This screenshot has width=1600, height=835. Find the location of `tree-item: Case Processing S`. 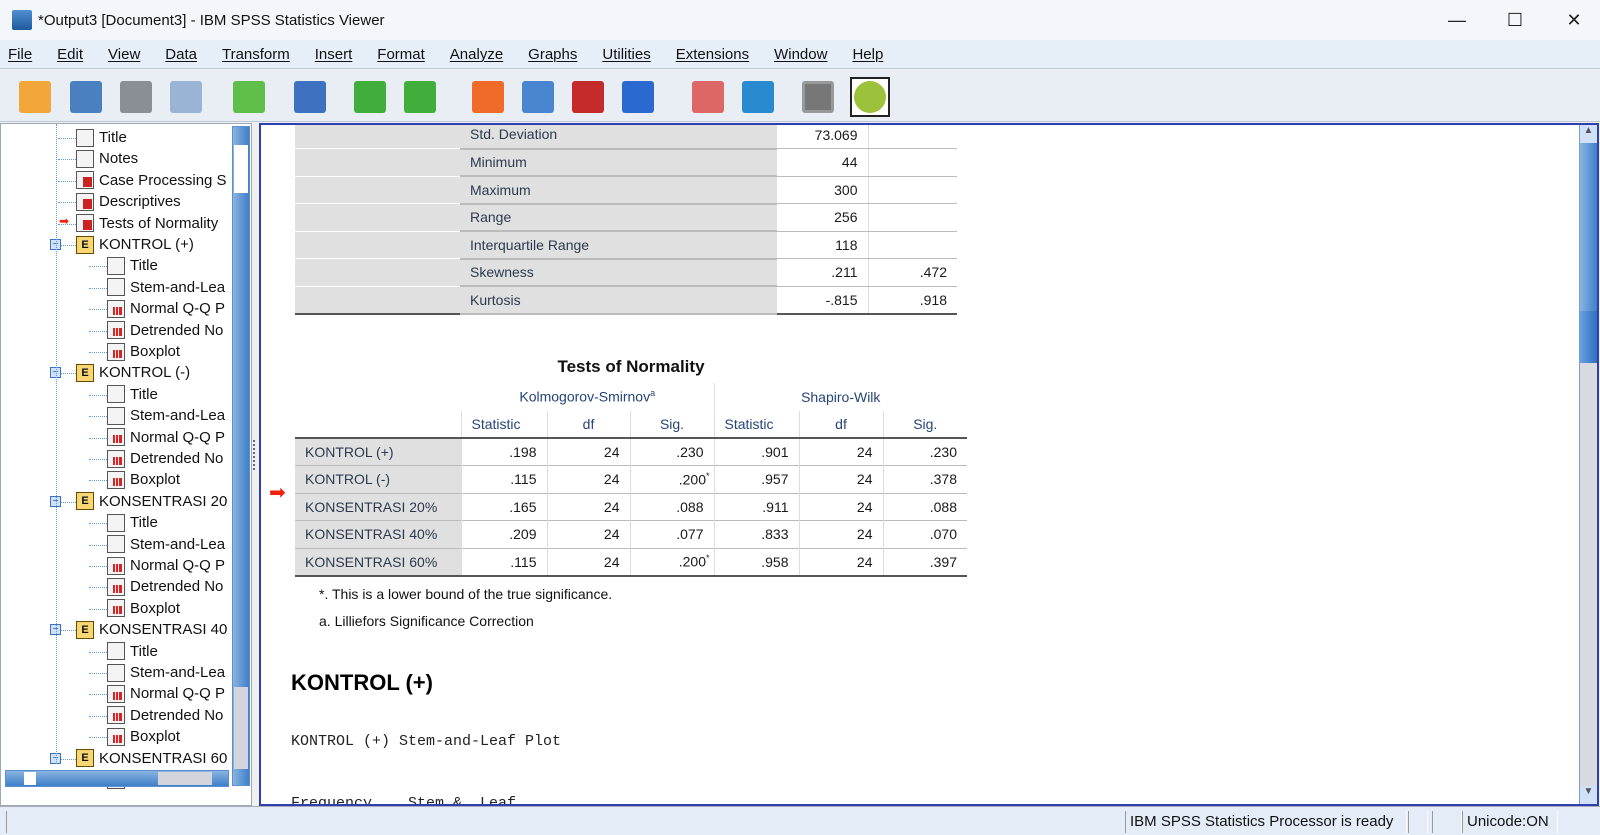

tree-item: Case Processing S is located at coordinates (151, 180).